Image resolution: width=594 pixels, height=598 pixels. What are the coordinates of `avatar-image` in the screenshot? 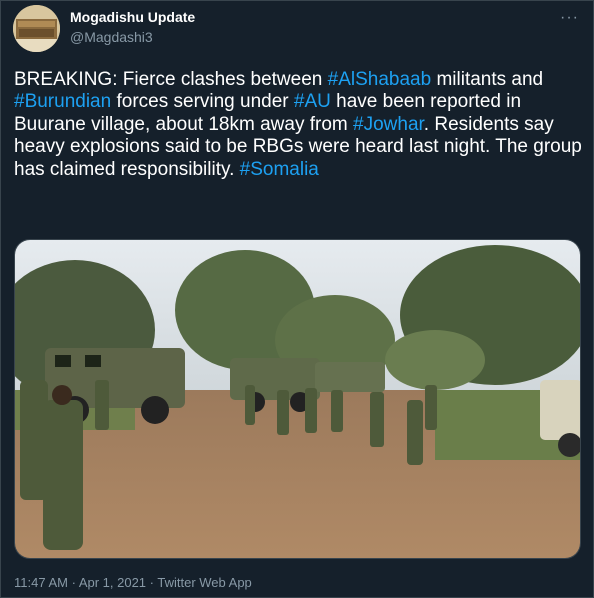 It's located at (36, 28).